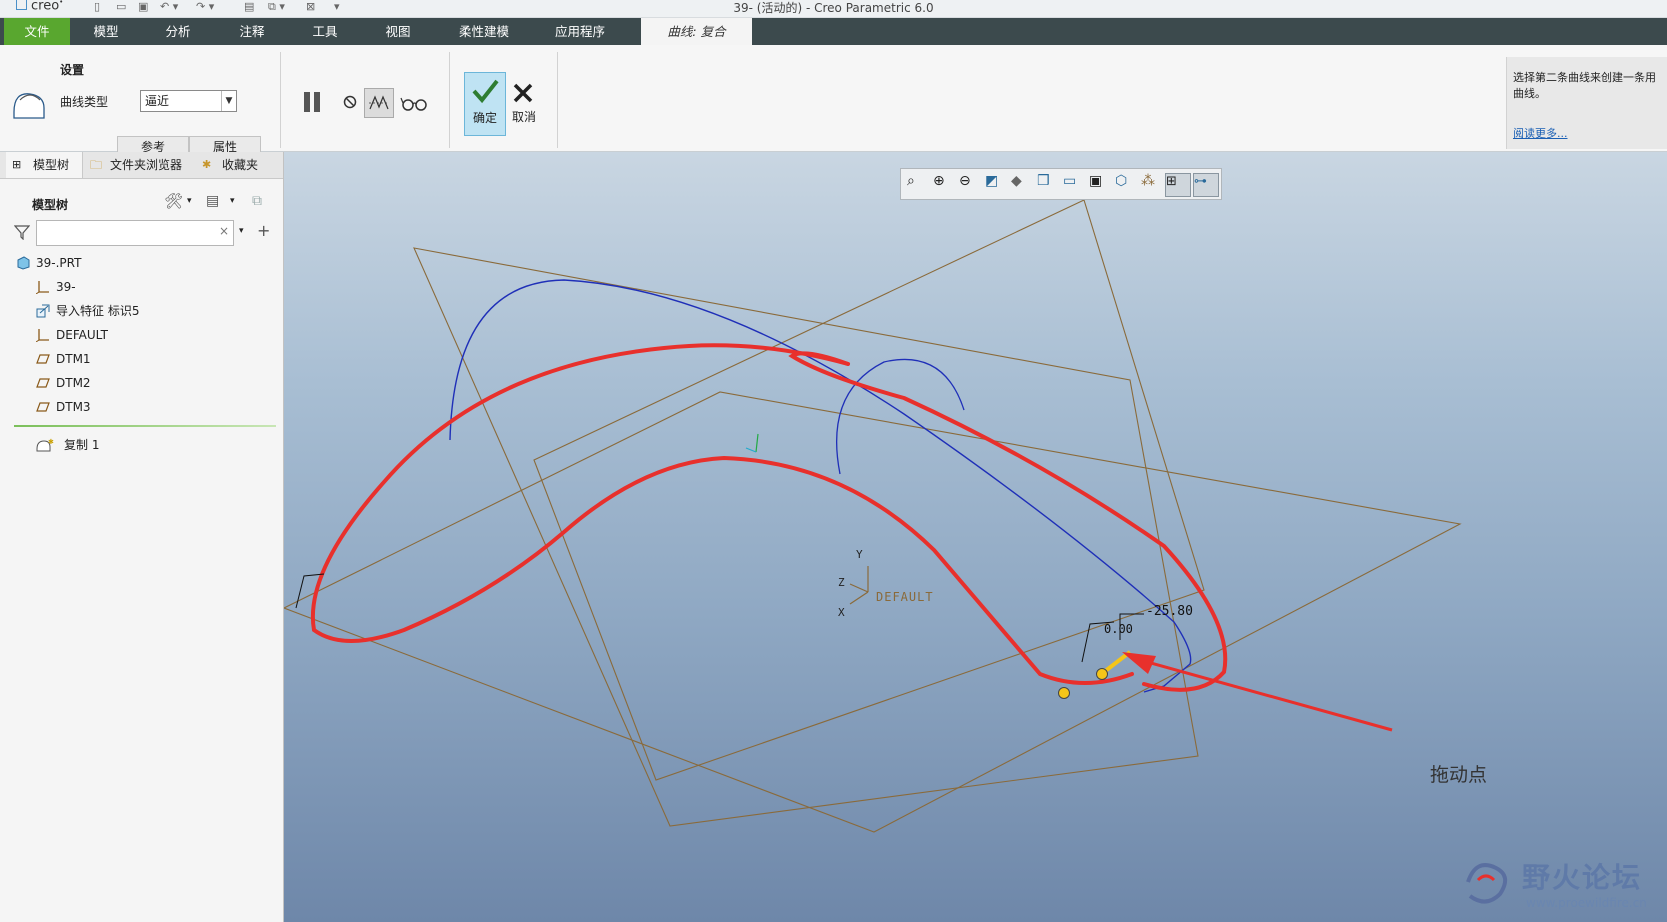 The image size is (1667, 922). I want to click on tab-model-tree: ⊞ 模型树, so click(44, 165).